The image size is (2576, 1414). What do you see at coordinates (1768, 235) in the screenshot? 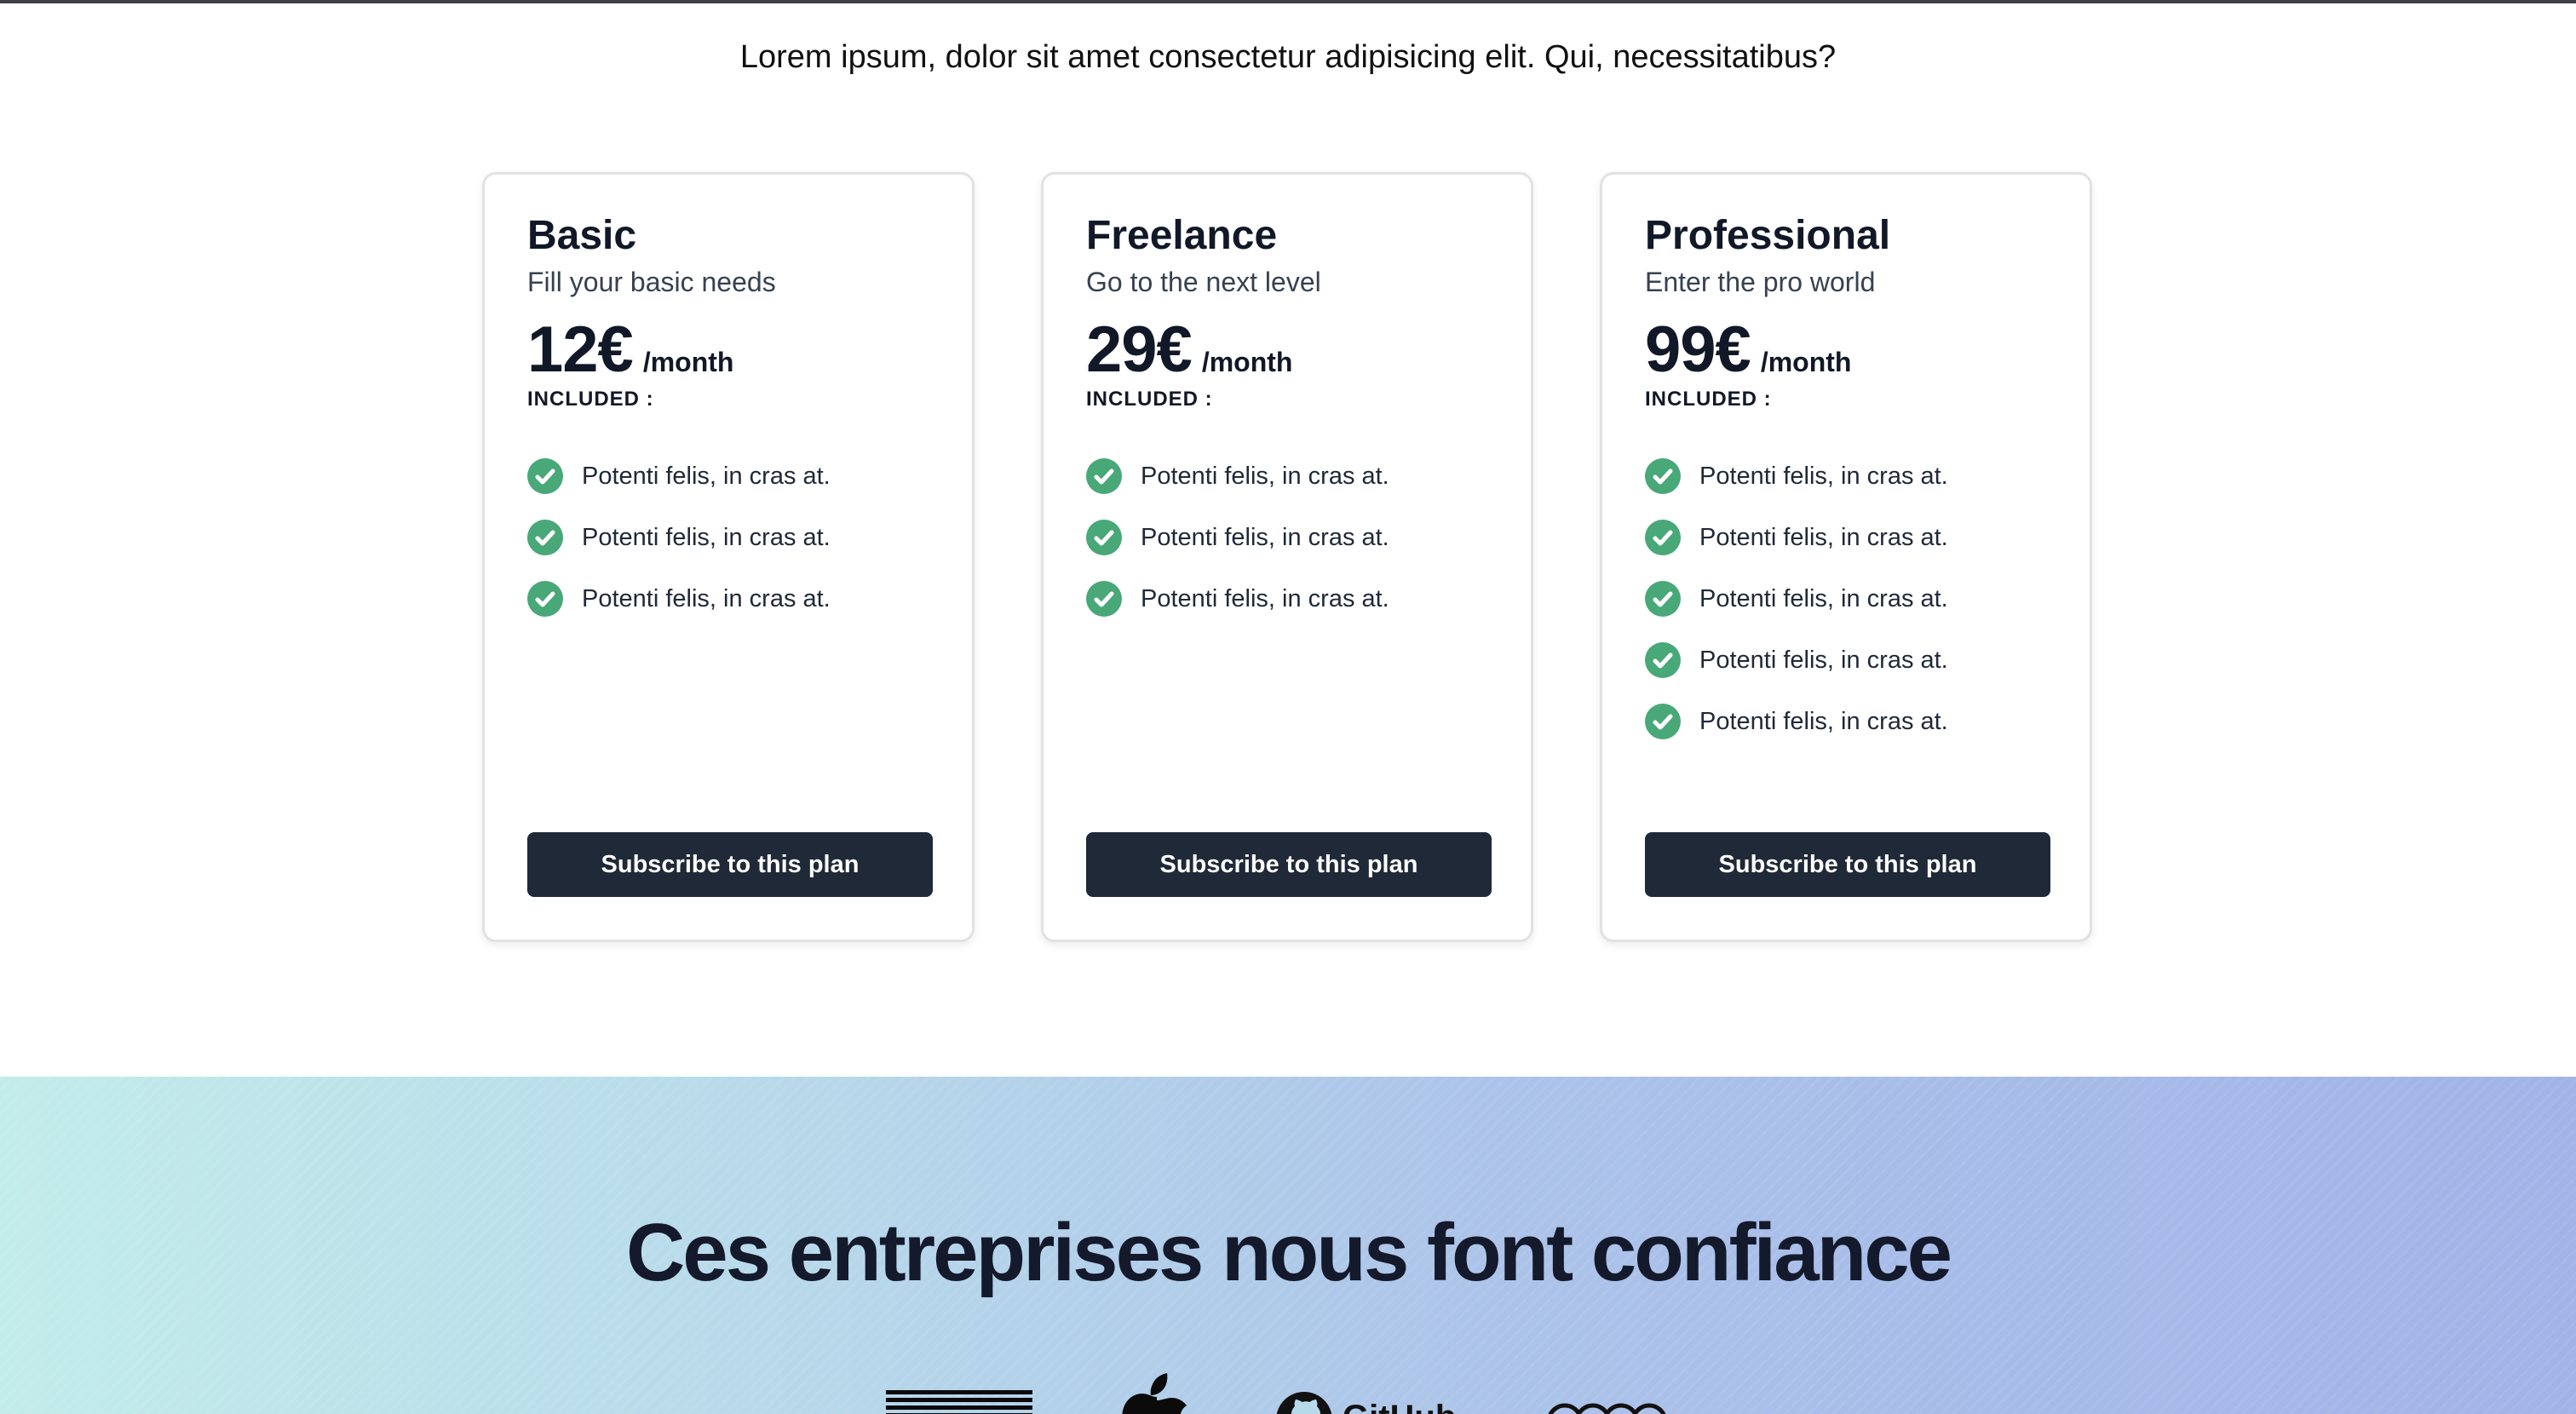
I see `plan-name: Professional` at bounding box center [1768, 235].